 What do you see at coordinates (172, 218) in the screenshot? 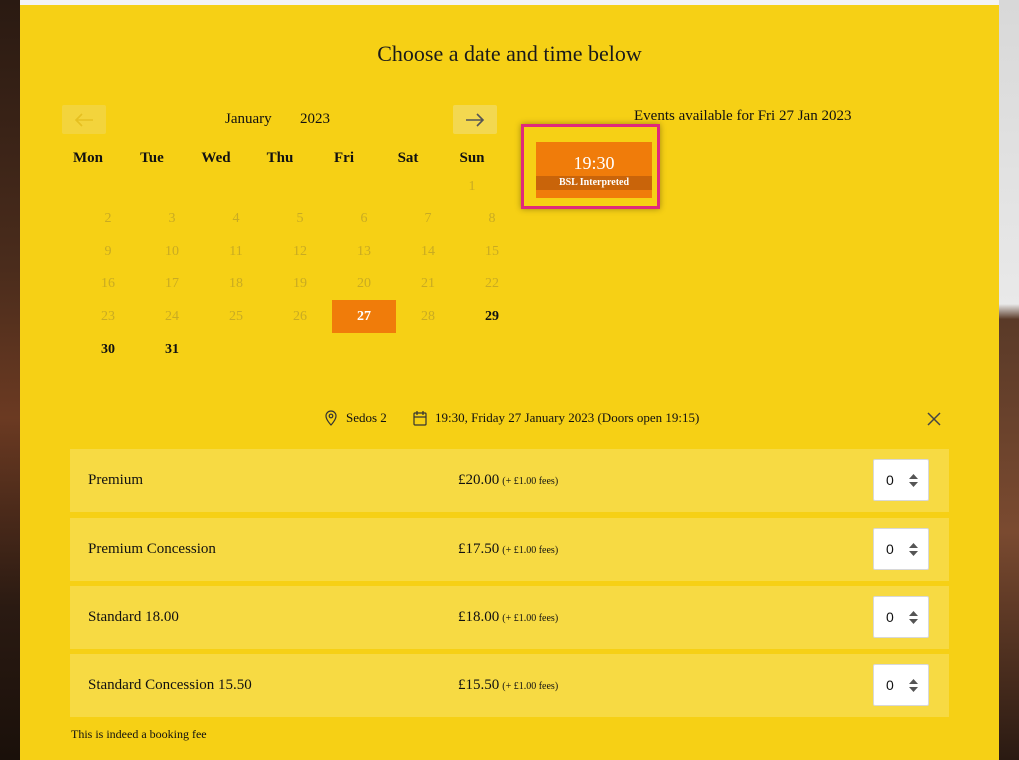
I see `calendar-day: 3` at bounding box center [172, 218].